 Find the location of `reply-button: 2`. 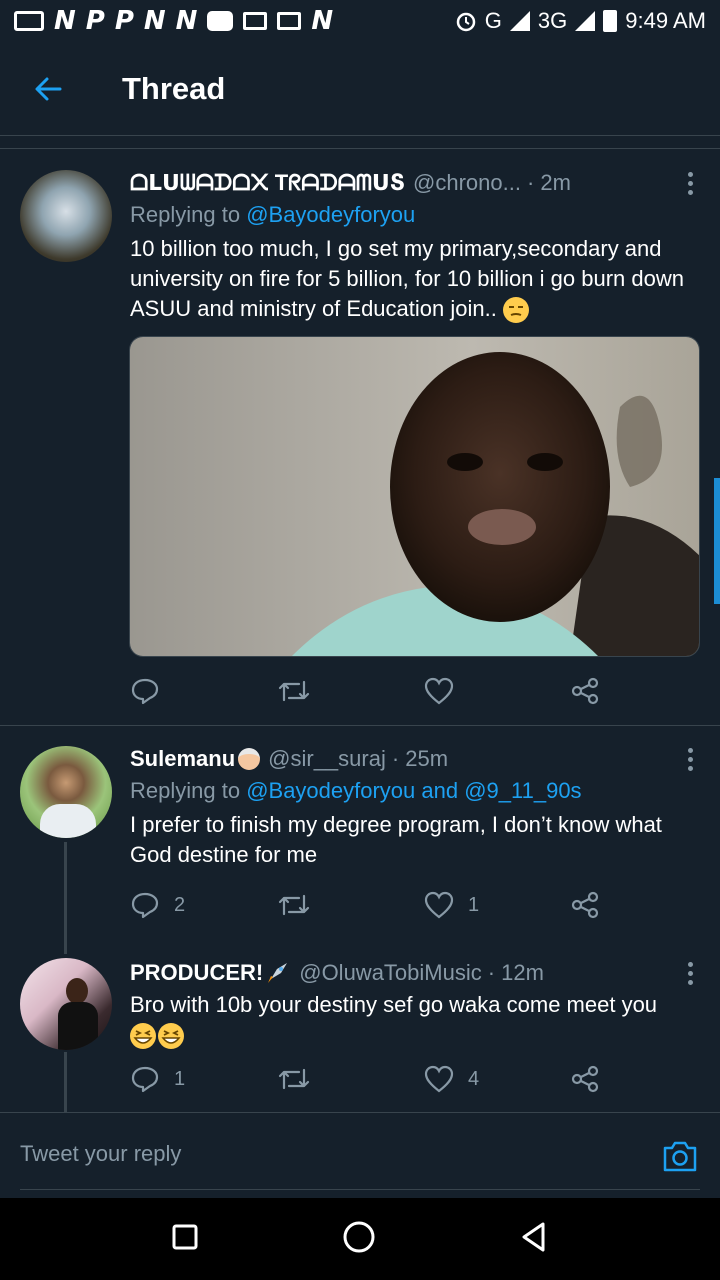

reply-button: 2 is located at coordinates (203, 905).